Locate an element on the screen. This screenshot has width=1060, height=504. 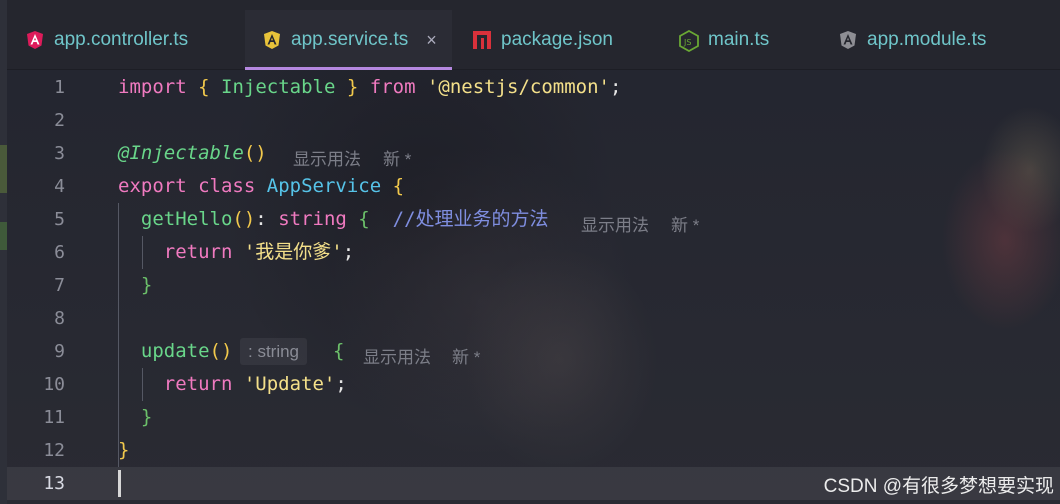
tab-label: app.service.ts is located at coordinates (350, 39).